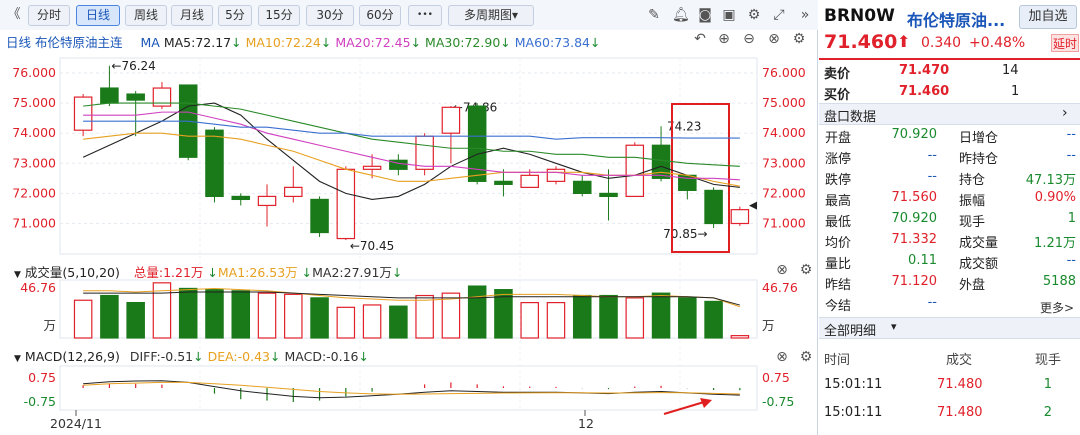 The image size is (1080, 435). I want to click on diff-line, so click(411, 389).